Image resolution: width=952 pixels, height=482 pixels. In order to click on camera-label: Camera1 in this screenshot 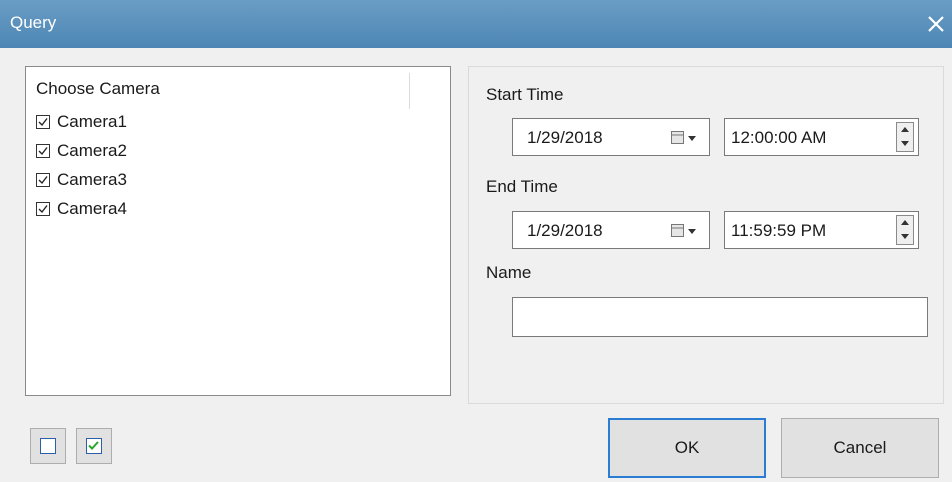, I will do `click(92, 121)`.